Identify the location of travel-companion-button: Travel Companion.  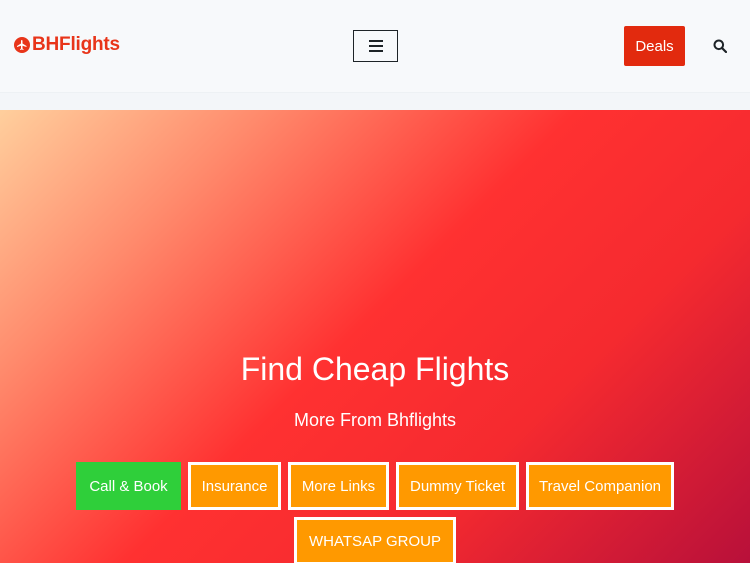
(600, 486).